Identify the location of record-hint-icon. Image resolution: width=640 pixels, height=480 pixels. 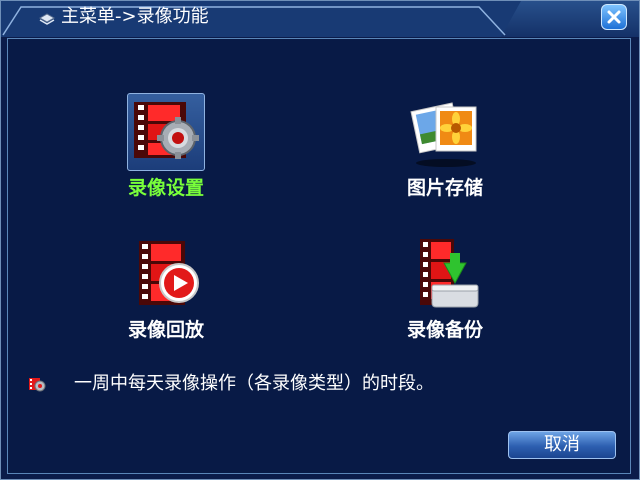
(37, 384).